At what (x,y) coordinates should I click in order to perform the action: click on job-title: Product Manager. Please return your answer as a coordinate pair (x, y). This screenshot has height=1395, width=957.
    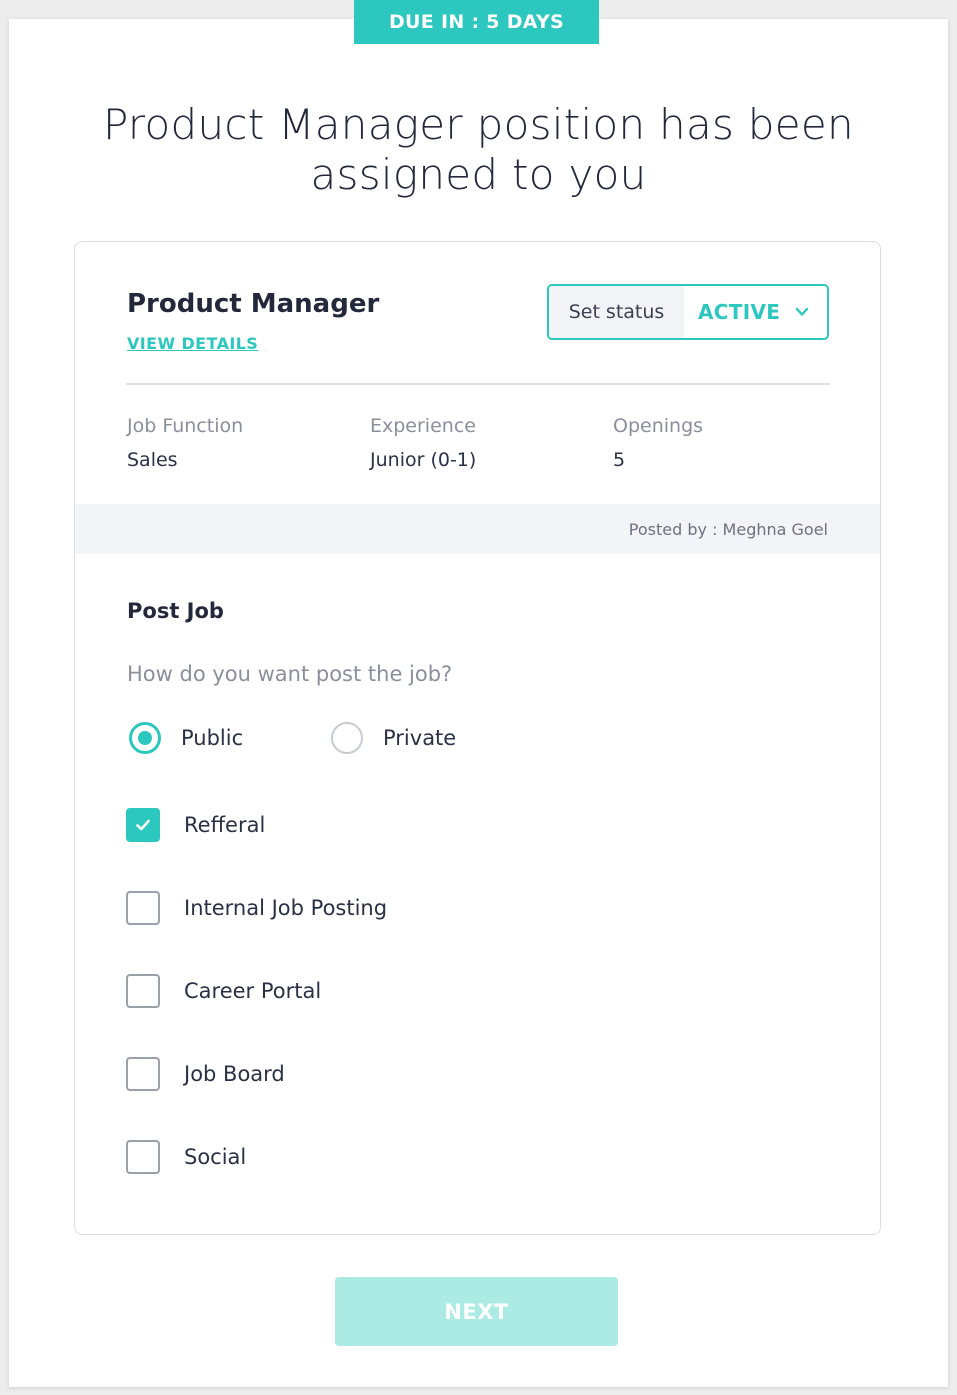
    Looking at the image, I should click on (253, 304).